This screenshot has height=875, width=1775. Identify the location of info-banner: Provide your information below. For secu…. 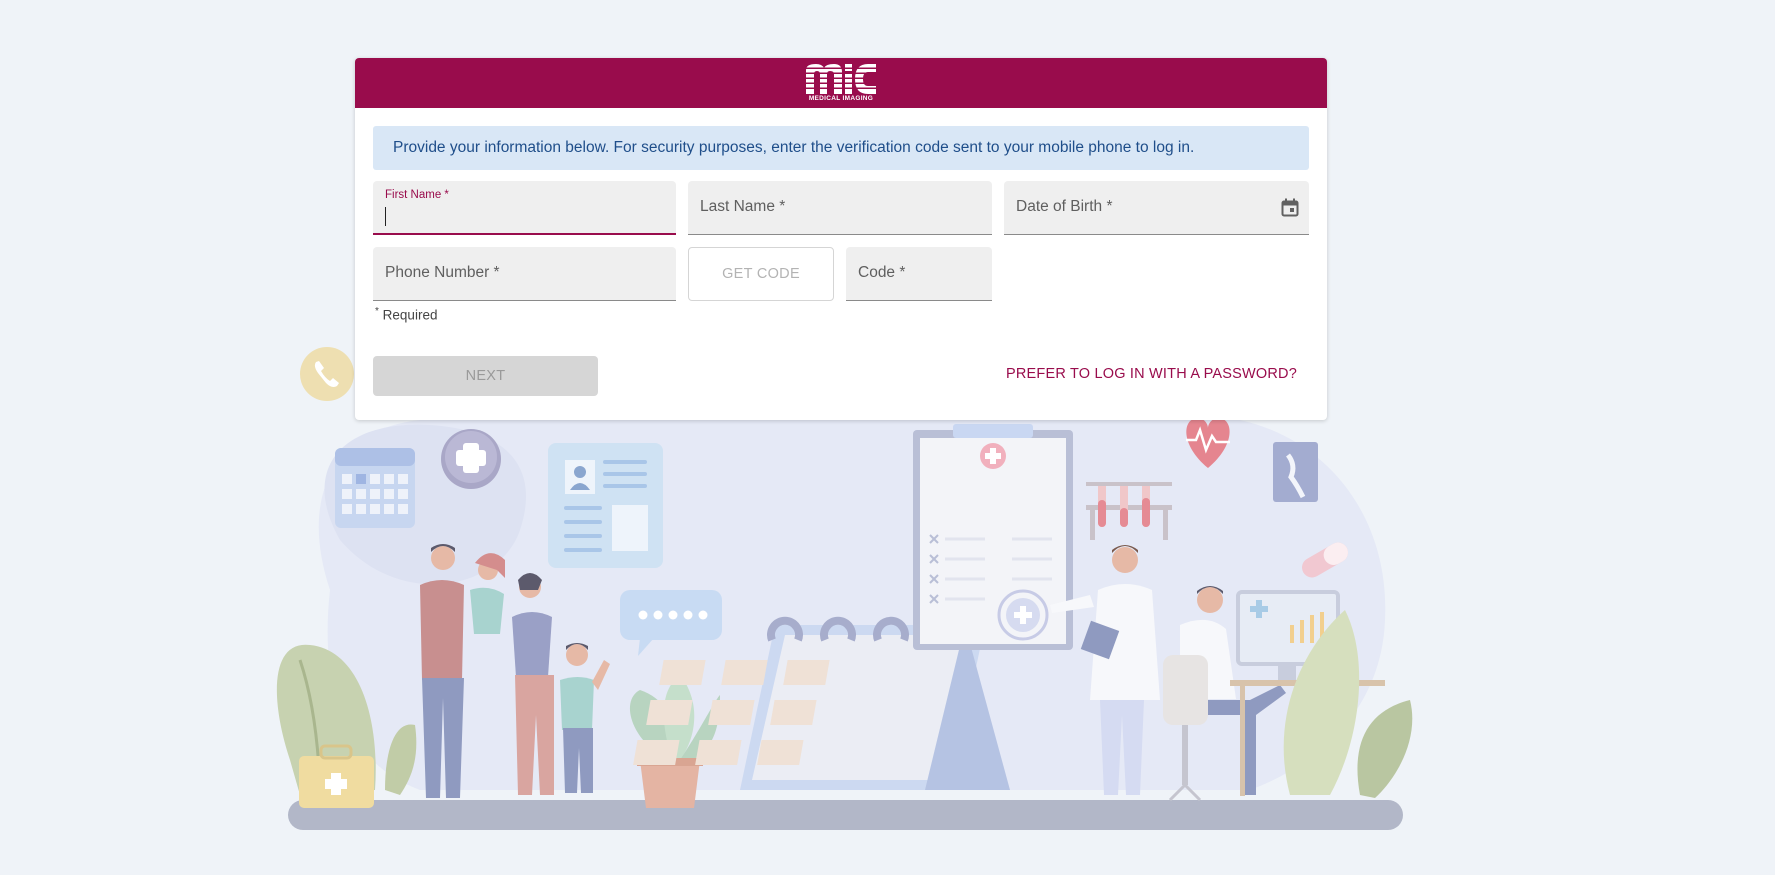
(841, 148).